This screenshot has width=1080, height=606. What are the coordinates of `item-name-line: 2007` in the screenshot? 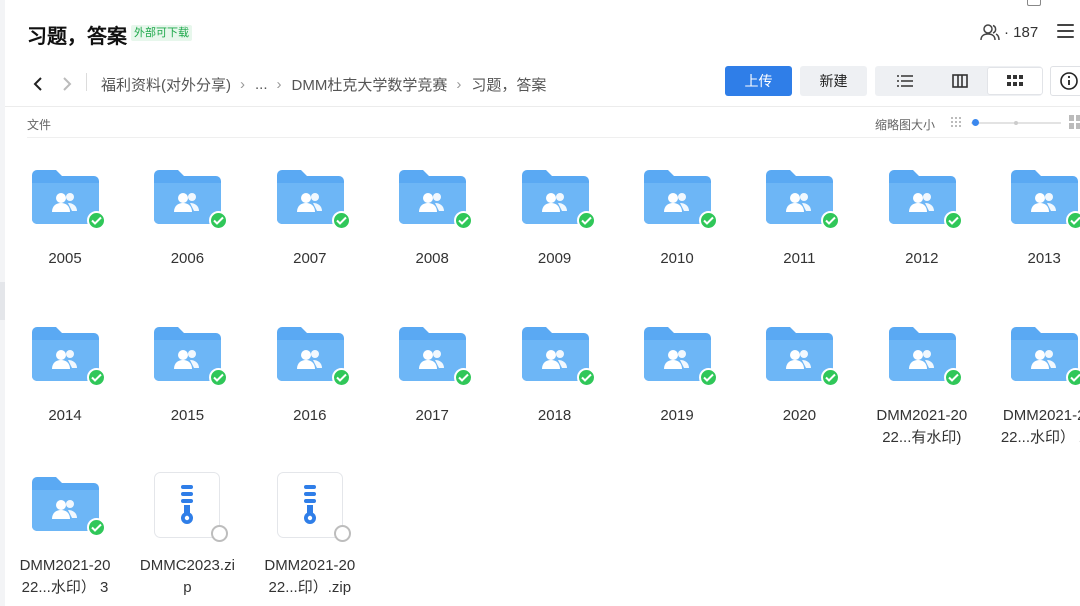 It's located at (310, 258).